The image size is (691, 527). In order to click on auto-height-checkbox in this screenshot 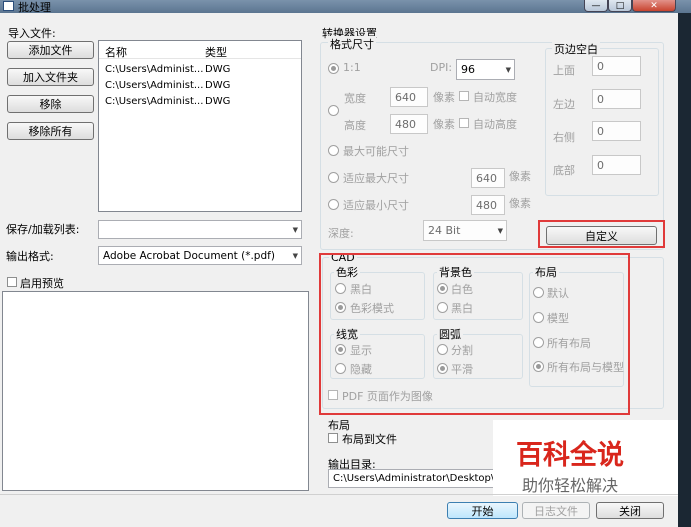, I will do `click(464, 123)`.